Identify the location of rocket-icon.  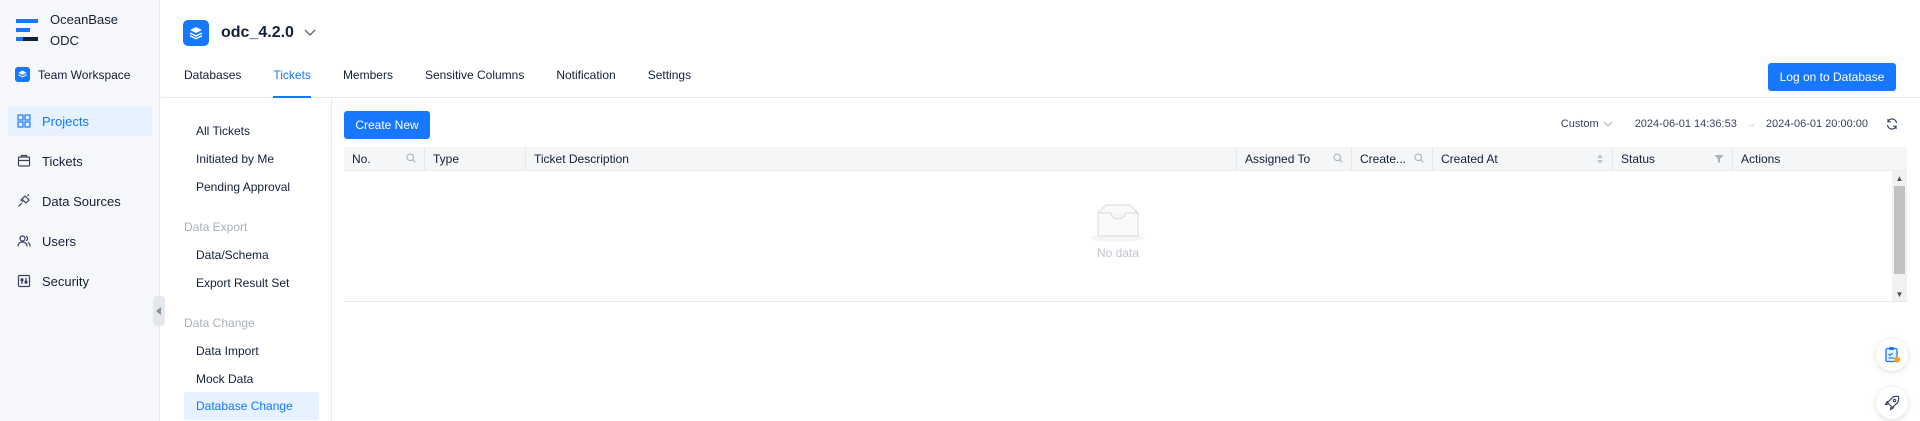
(1892, 403).